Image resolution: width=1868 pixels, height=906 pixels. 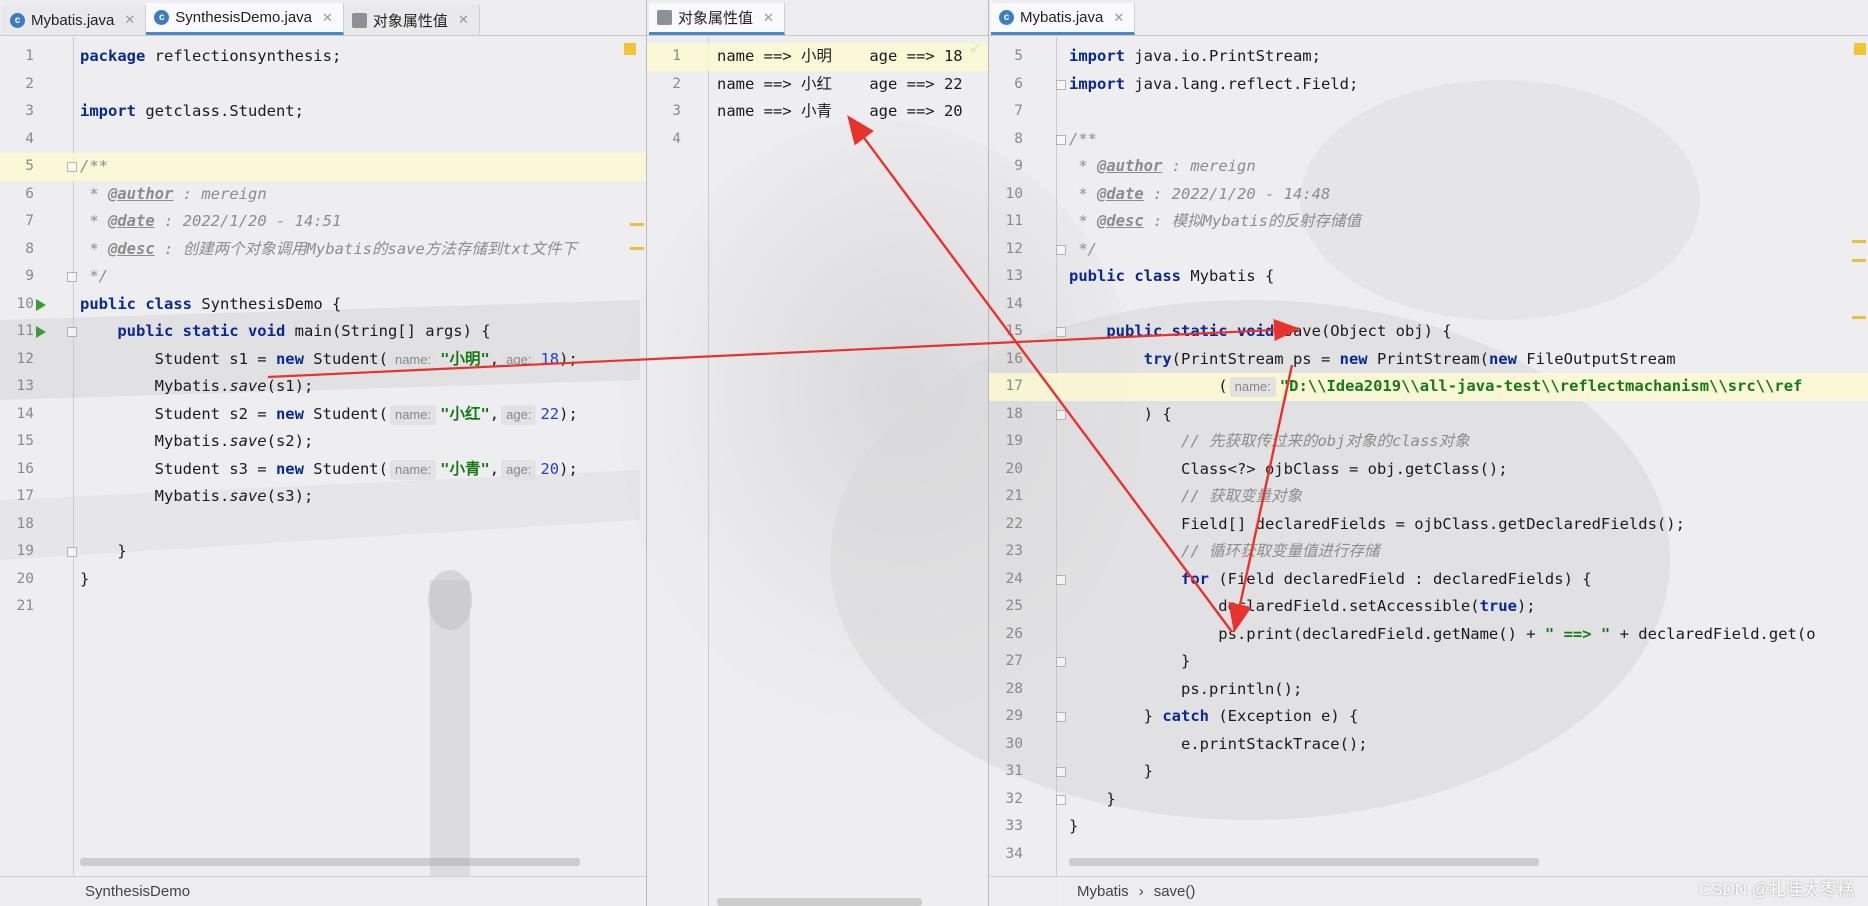 I want to click on line-number: 6, so click(x=1018, y=83).